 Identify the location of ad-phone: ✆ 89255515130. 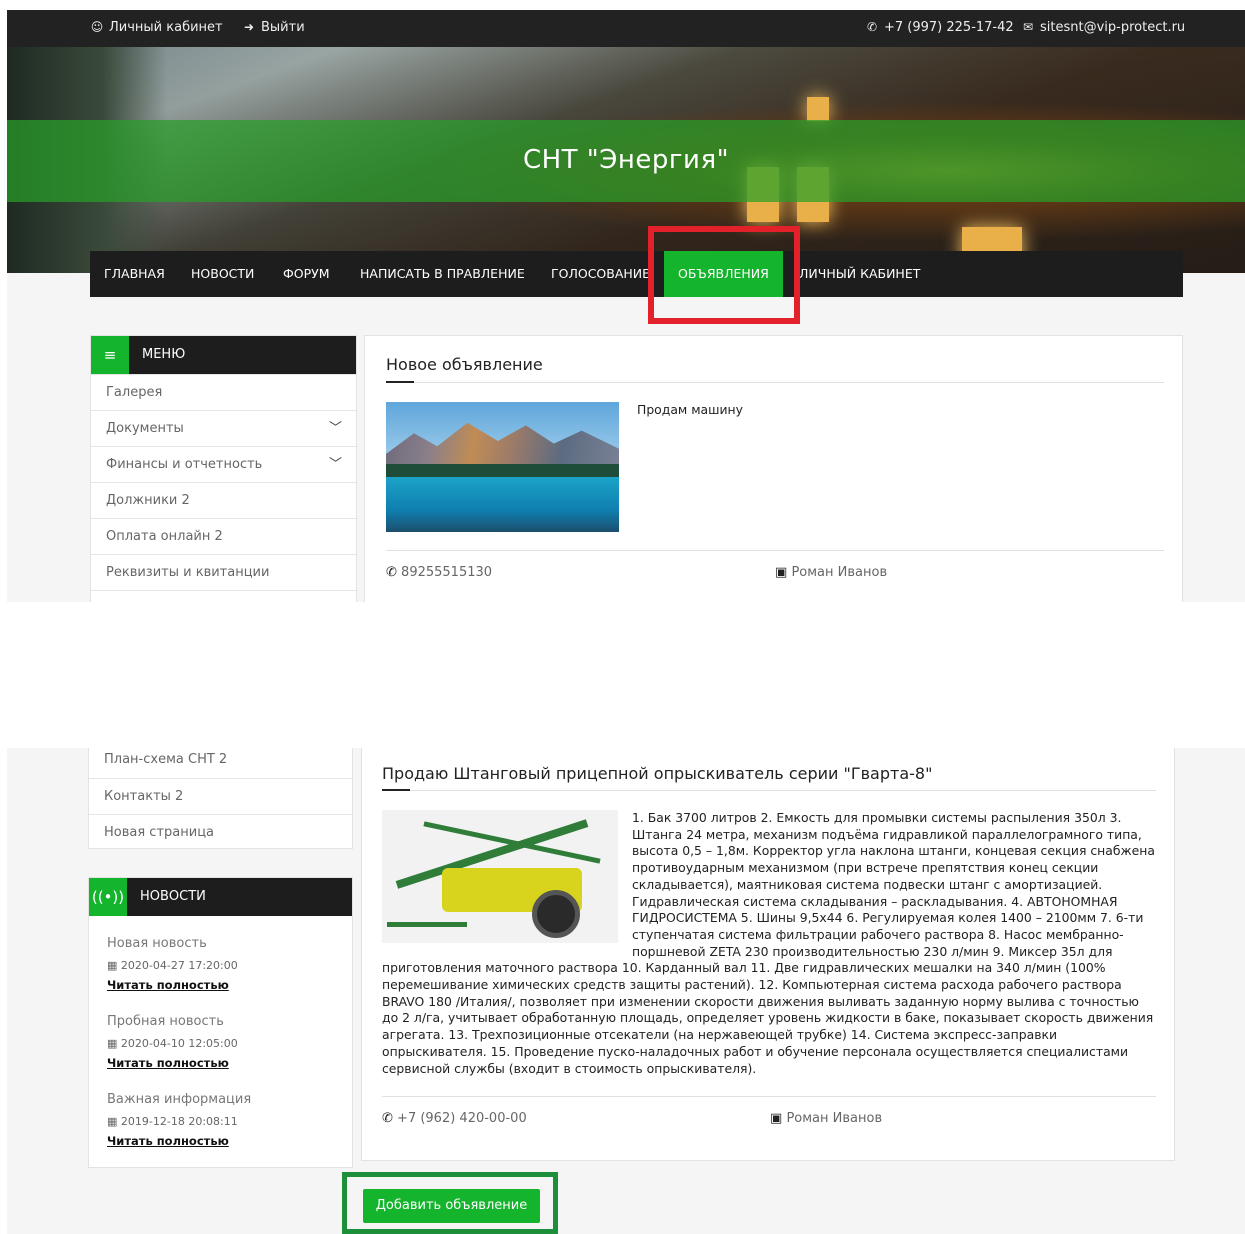
(439, 572).